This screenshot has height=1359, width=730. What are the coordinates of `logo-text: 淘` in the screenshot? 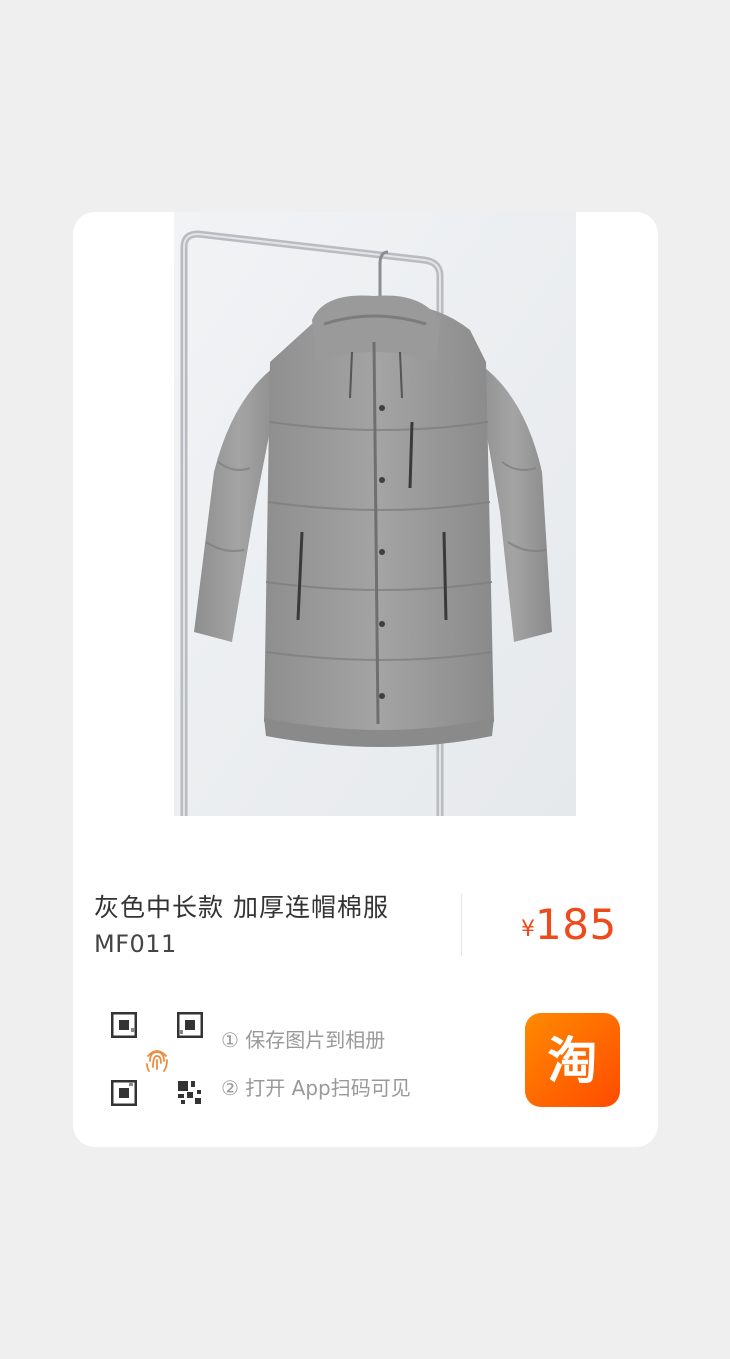 It's located at (573, 1061).